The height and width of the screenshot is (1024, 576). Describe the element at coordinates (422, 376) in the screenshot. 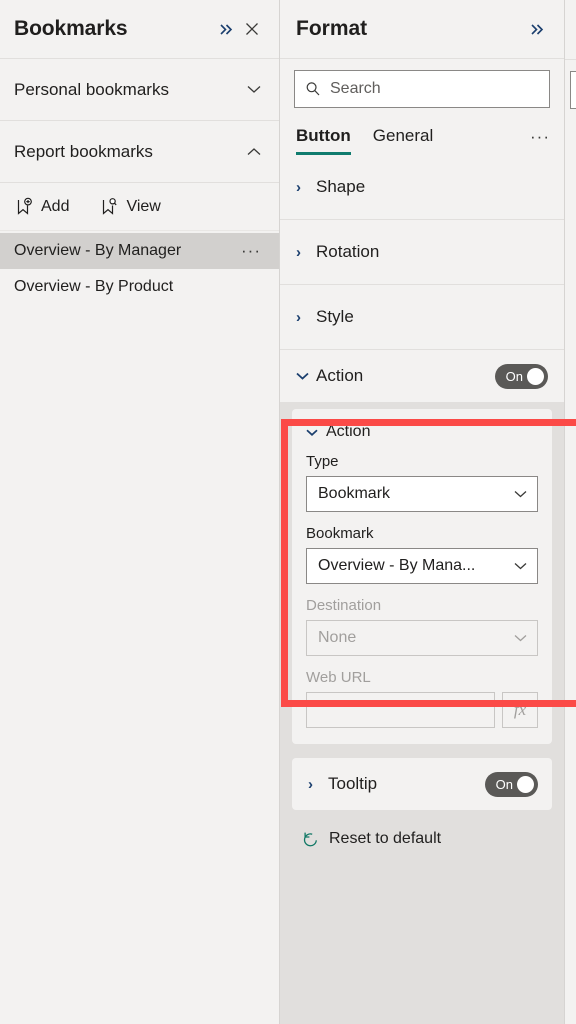

I see `accordion-action: Action On` at that location.